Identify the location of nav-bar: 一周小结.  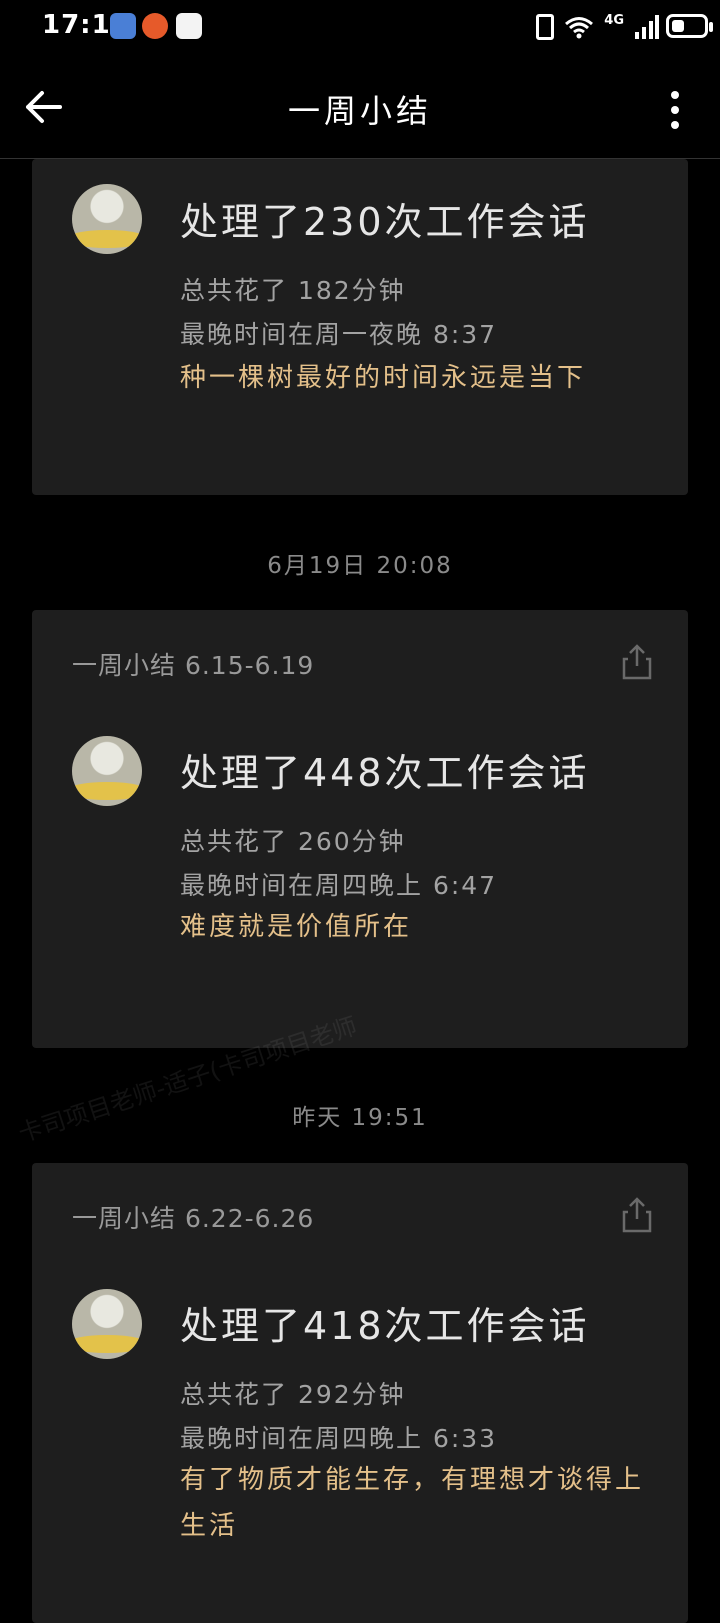
(360, 107).